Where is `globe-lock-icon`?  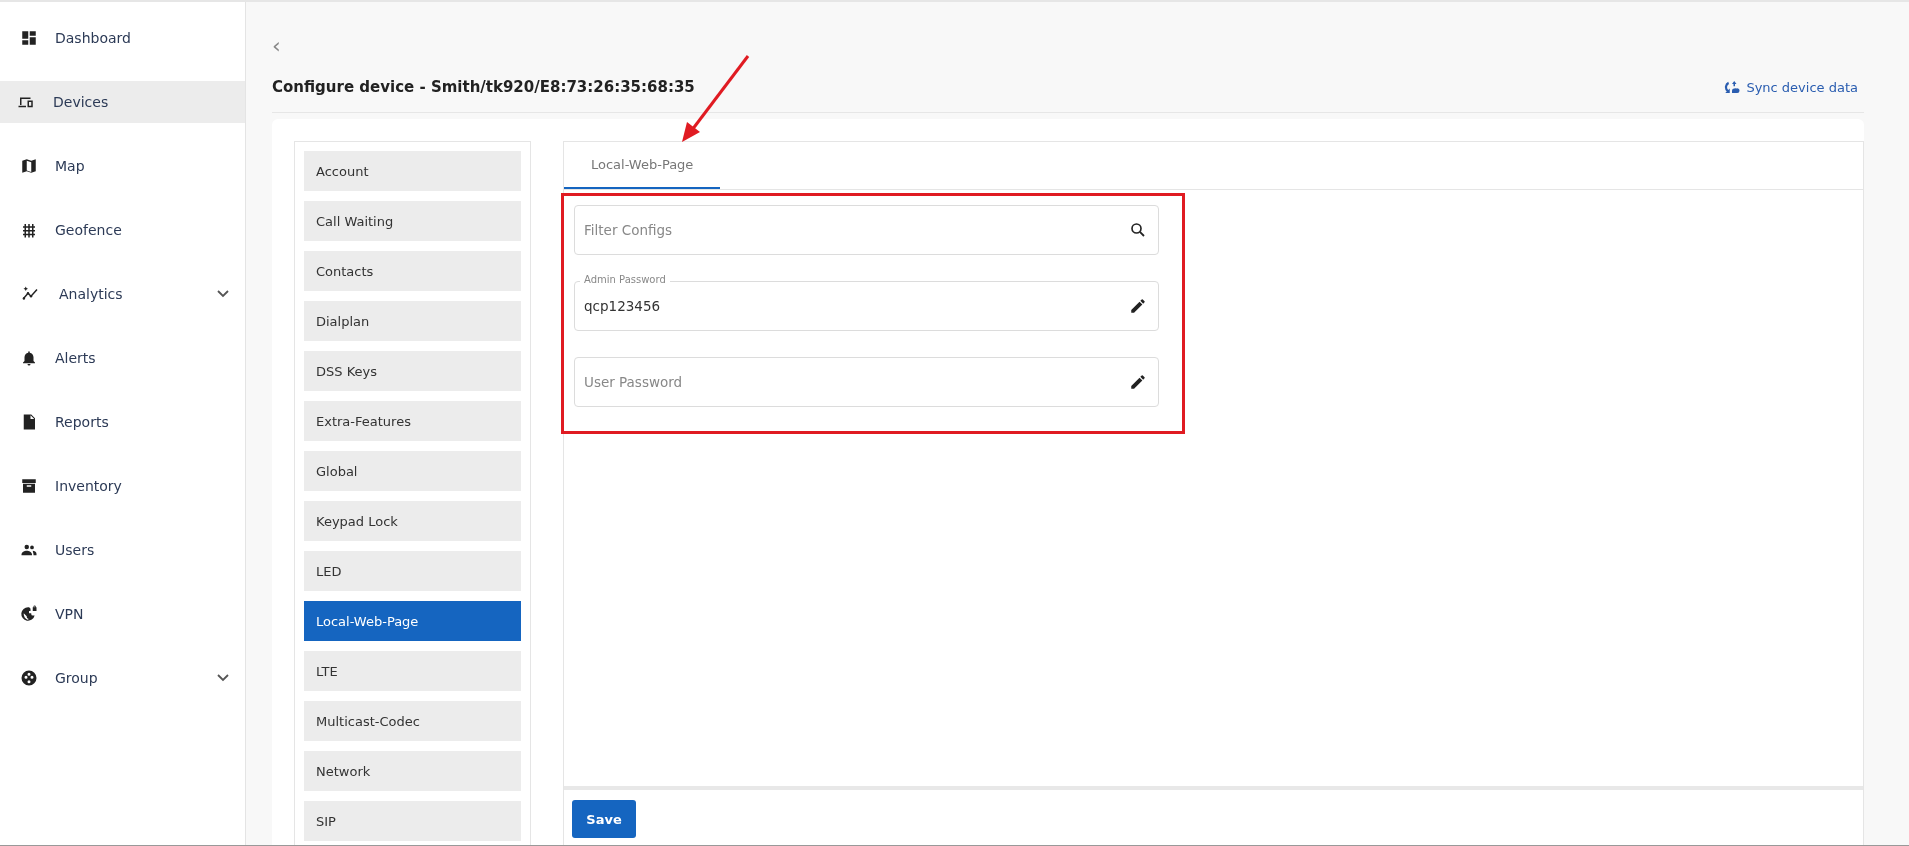 globe-lock-icon is located at coordinates (29, 614).